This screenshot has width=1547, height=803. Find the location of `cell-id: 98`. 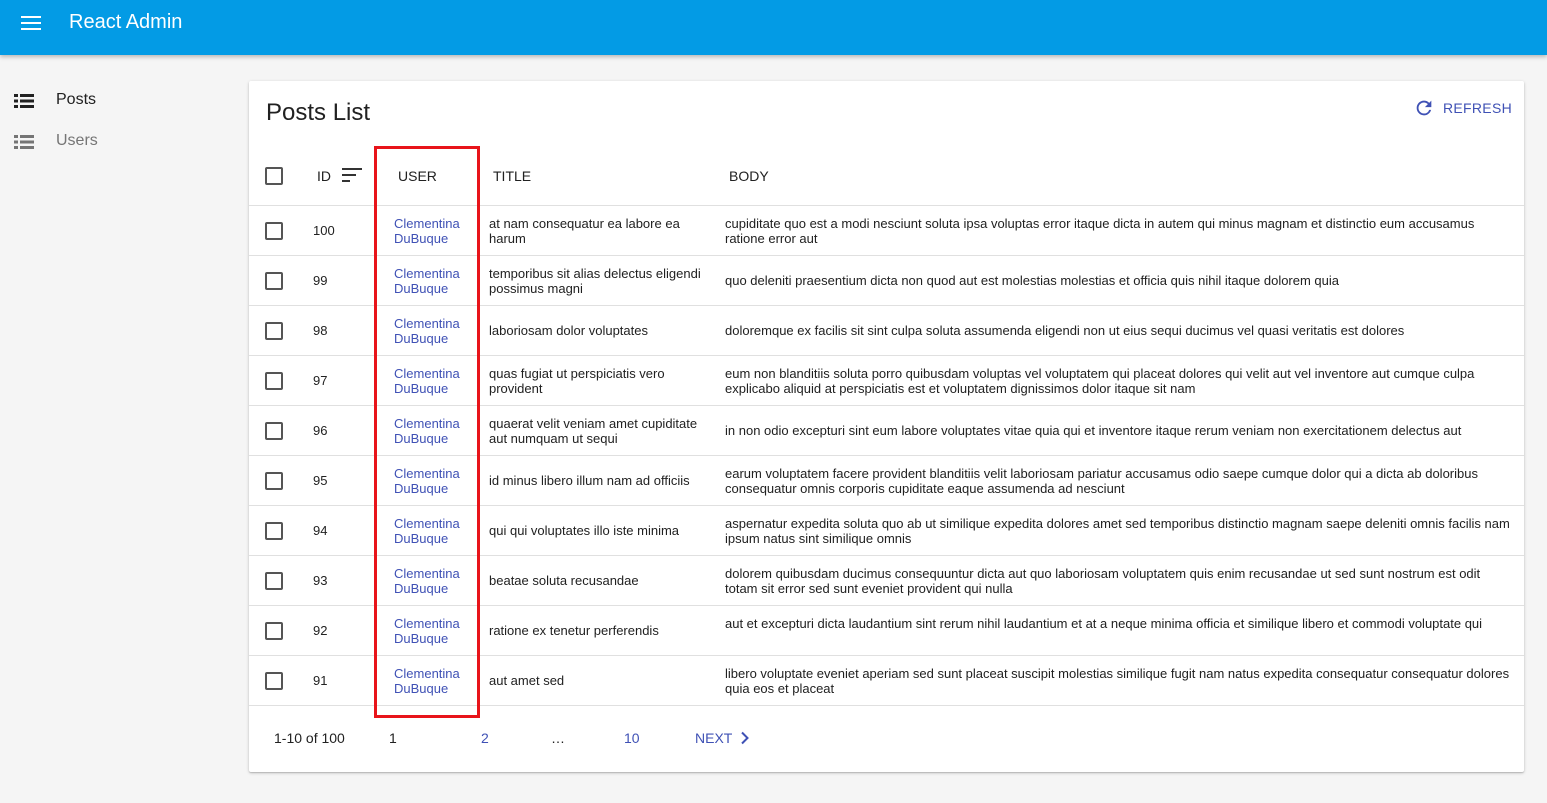

cell-id: 98 is located at coordinates (320, 330).